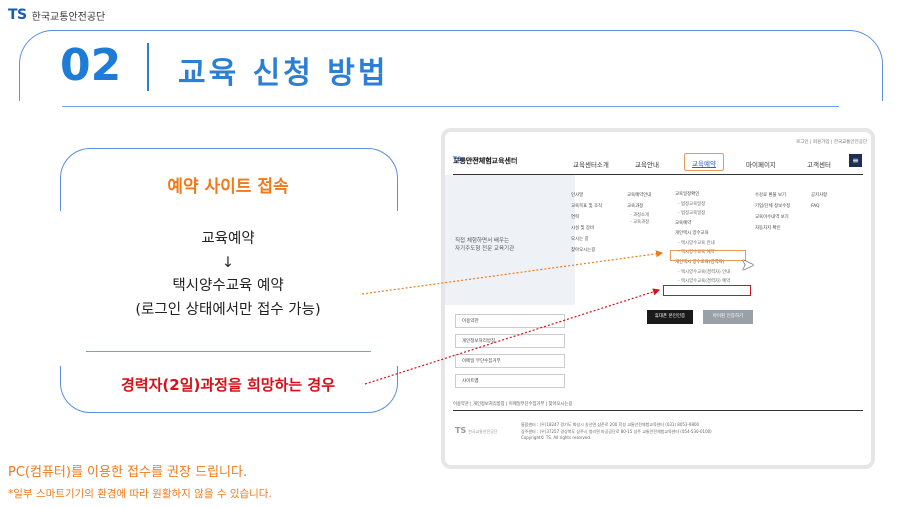 The width and height of the screenshot is (900, 507). What do you see at coordinates (586, 195) in the screenshot?
I see `menu-item: 인사말` at bounding box center [586, 195].